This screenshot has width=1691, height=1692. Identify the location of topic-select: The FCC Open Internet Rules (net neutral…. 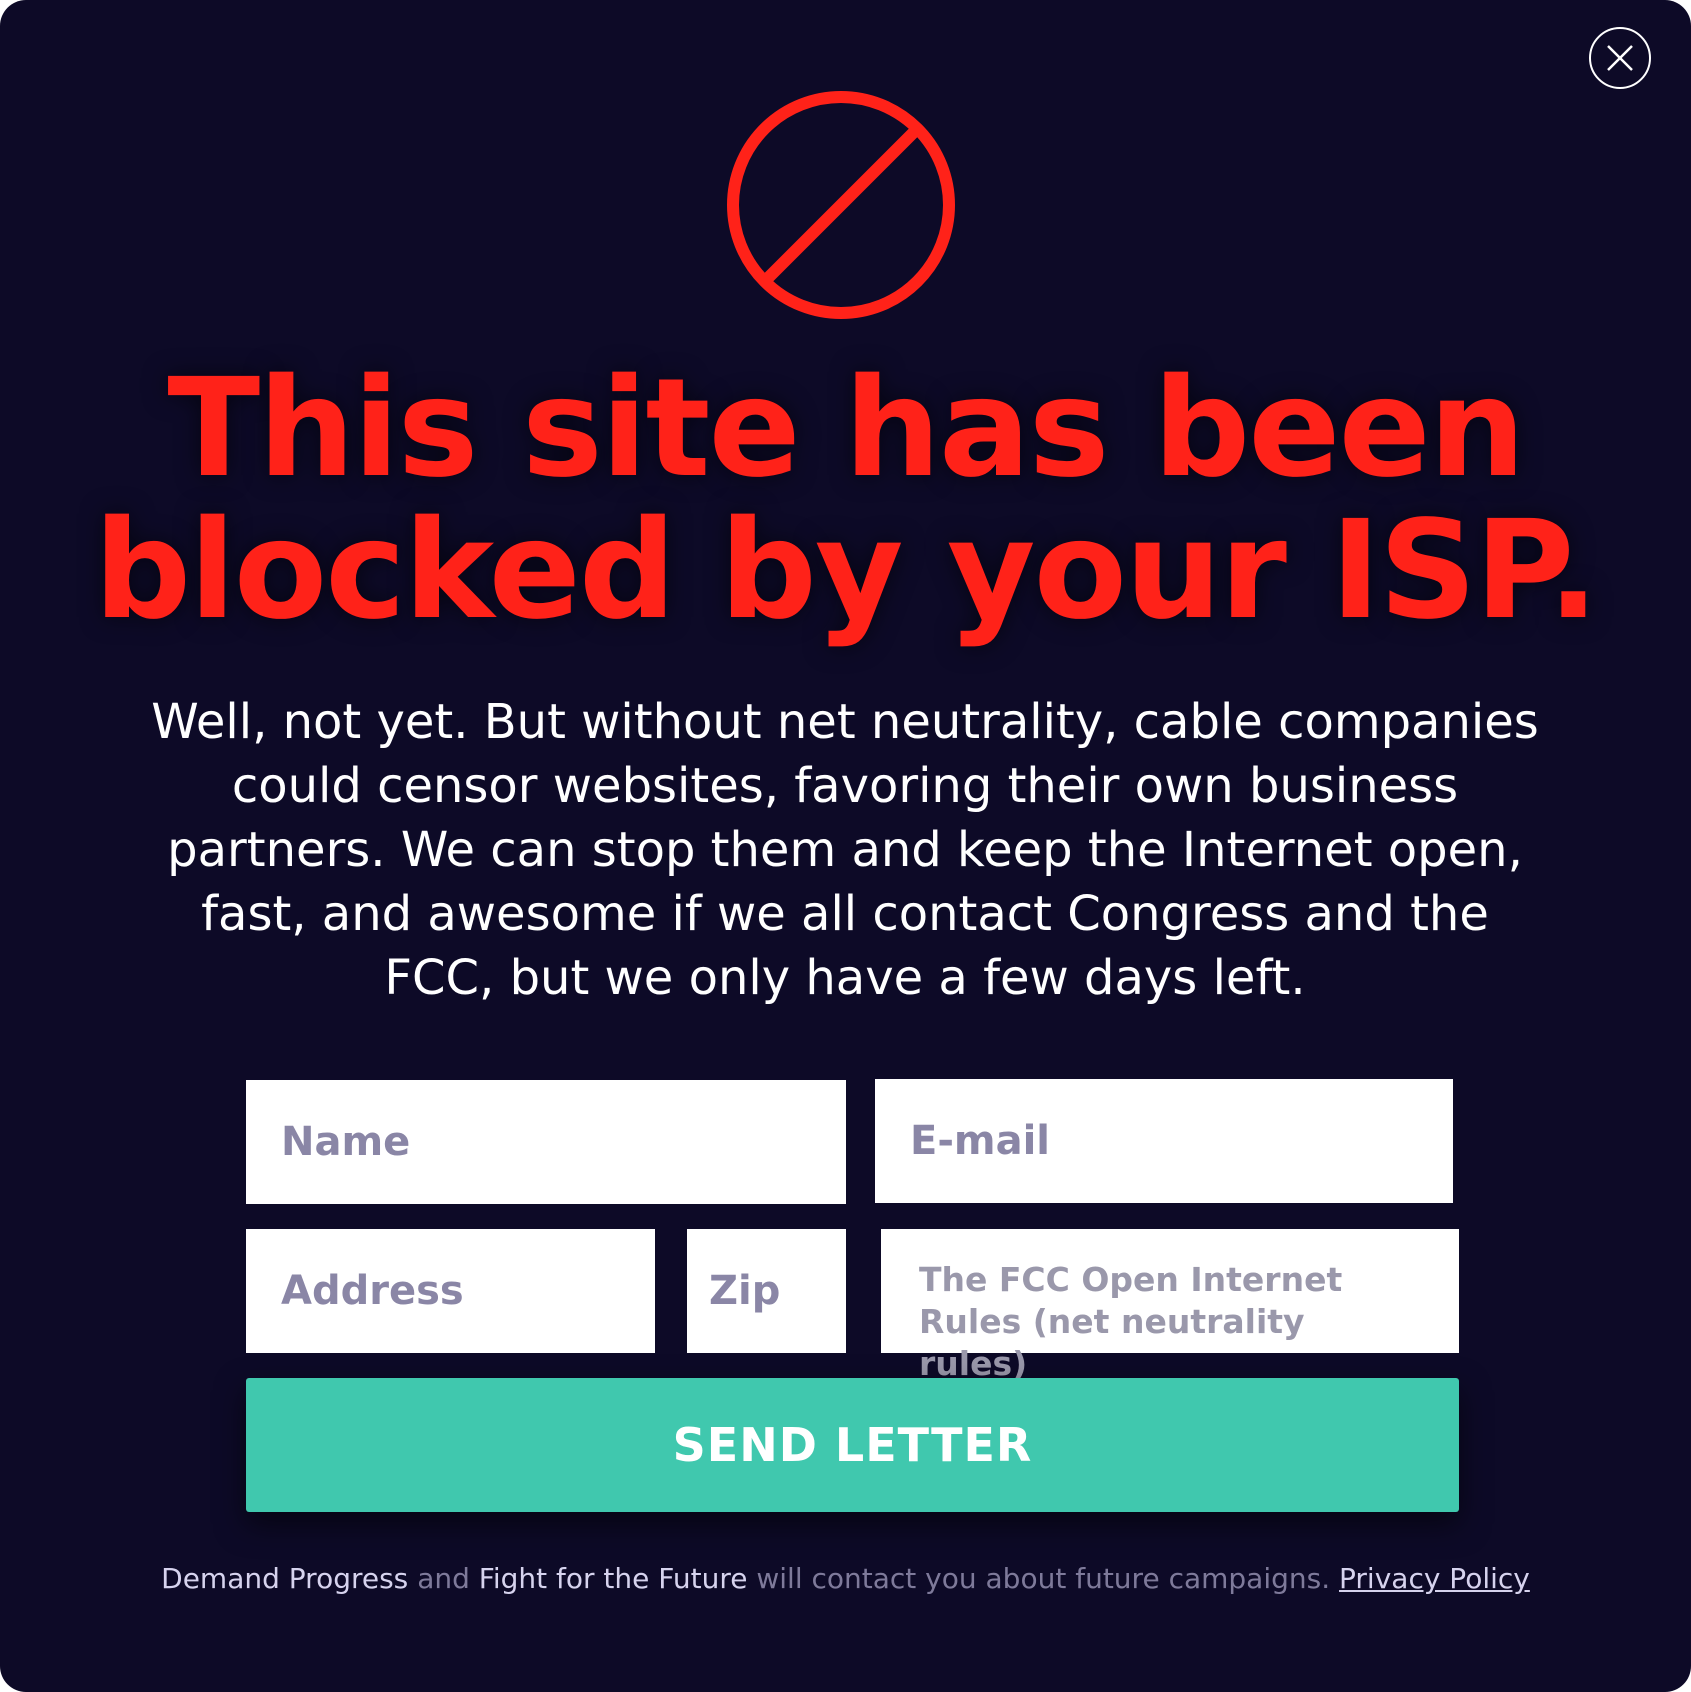
(1170, 1306).